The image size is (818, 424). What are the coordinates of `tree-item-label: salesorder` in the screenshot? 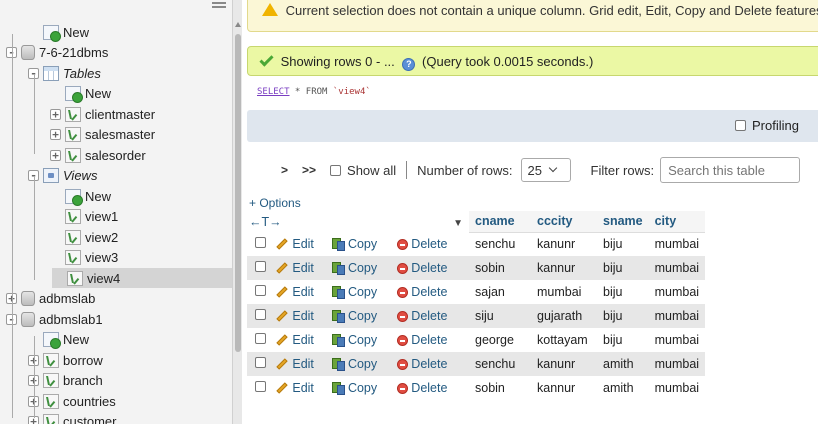 It's located at (115, 155).